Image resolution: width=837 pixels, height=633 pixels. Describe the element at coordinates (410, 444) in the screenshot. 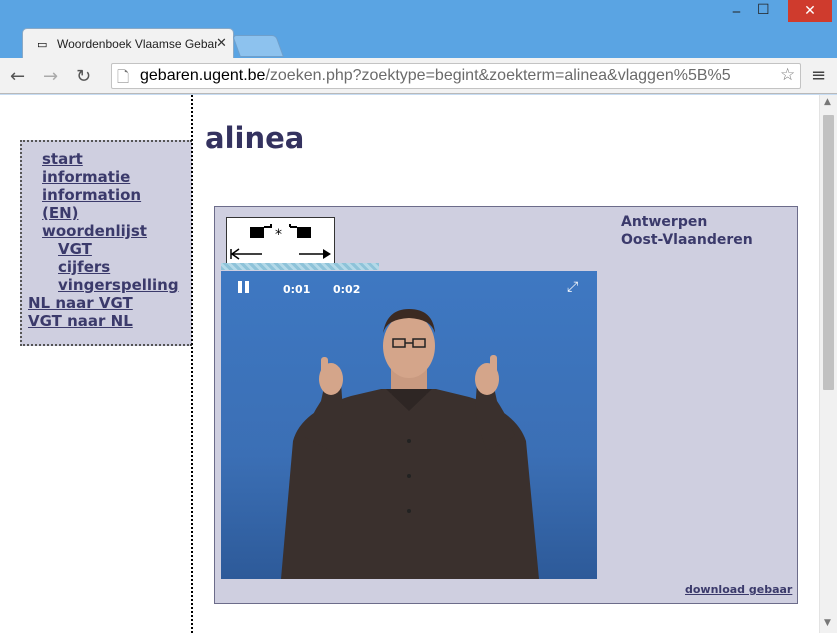

I see `signer-figure` at that location.